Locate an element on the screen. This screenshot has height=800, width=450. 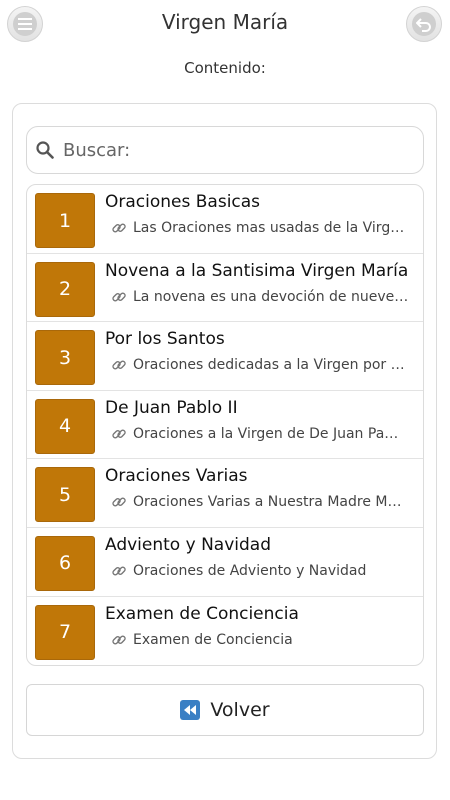
item-title: Oraciones Basicas is located at coordinates (183, 202).